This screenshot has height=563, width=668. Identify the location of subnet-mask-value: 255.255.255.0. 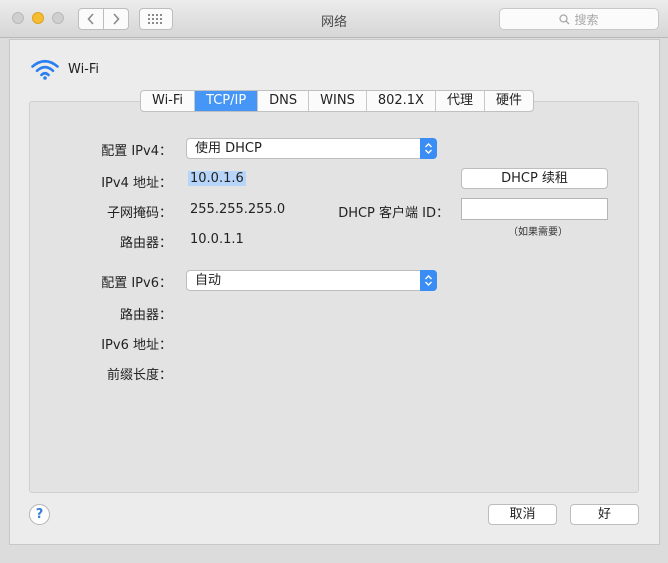
(238, 209).